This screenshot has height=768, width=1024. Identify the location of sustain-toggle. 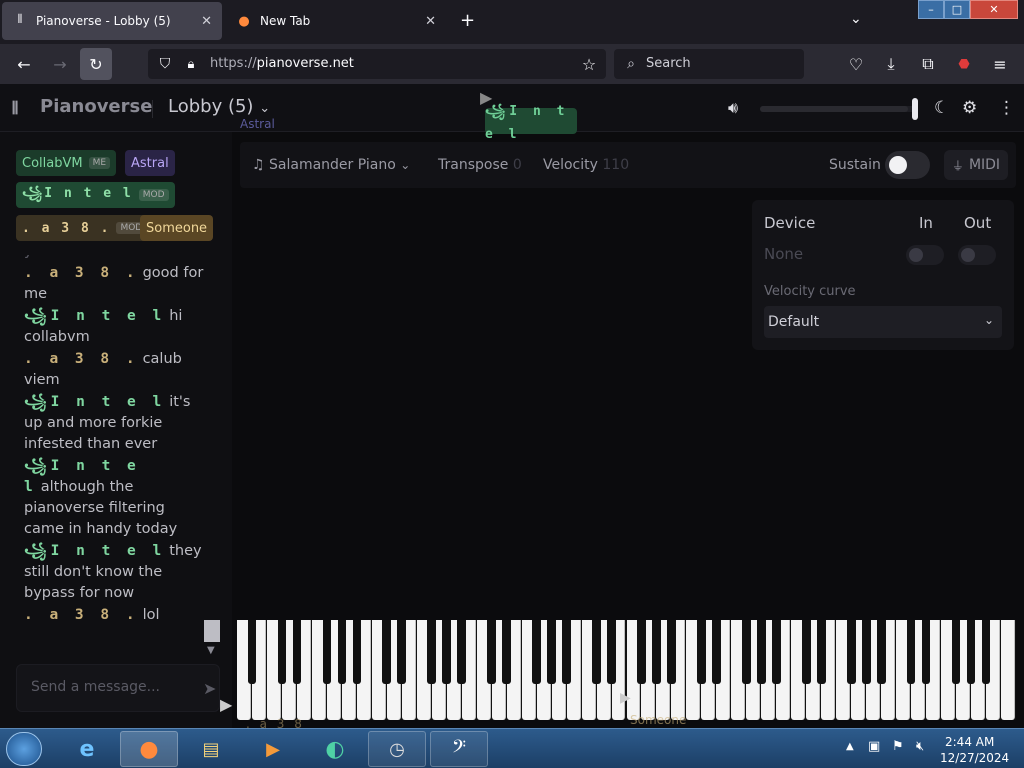
(907, 165).